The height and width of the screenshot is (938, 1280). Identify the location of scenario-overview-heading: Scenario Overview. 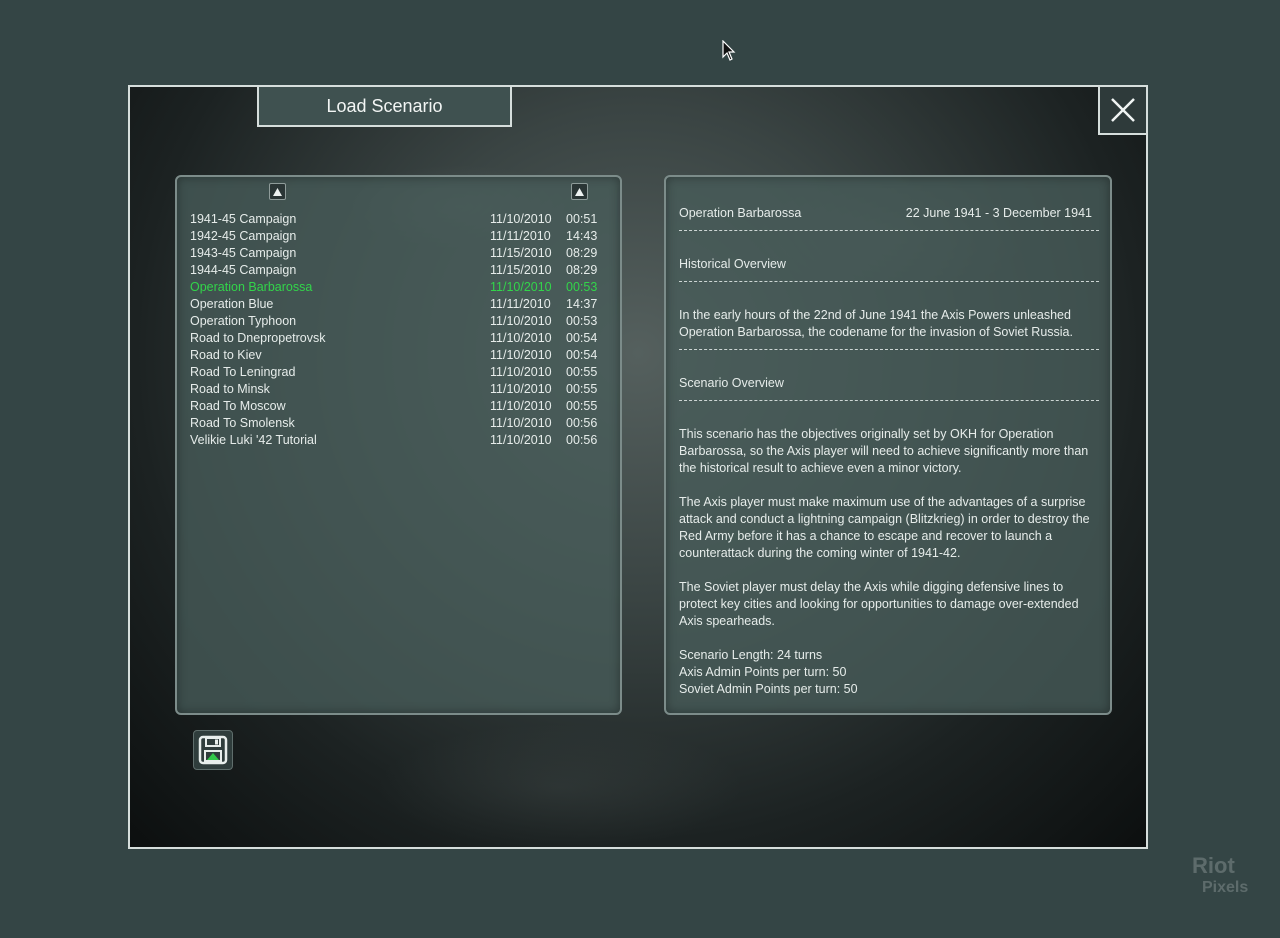
(731, 383).